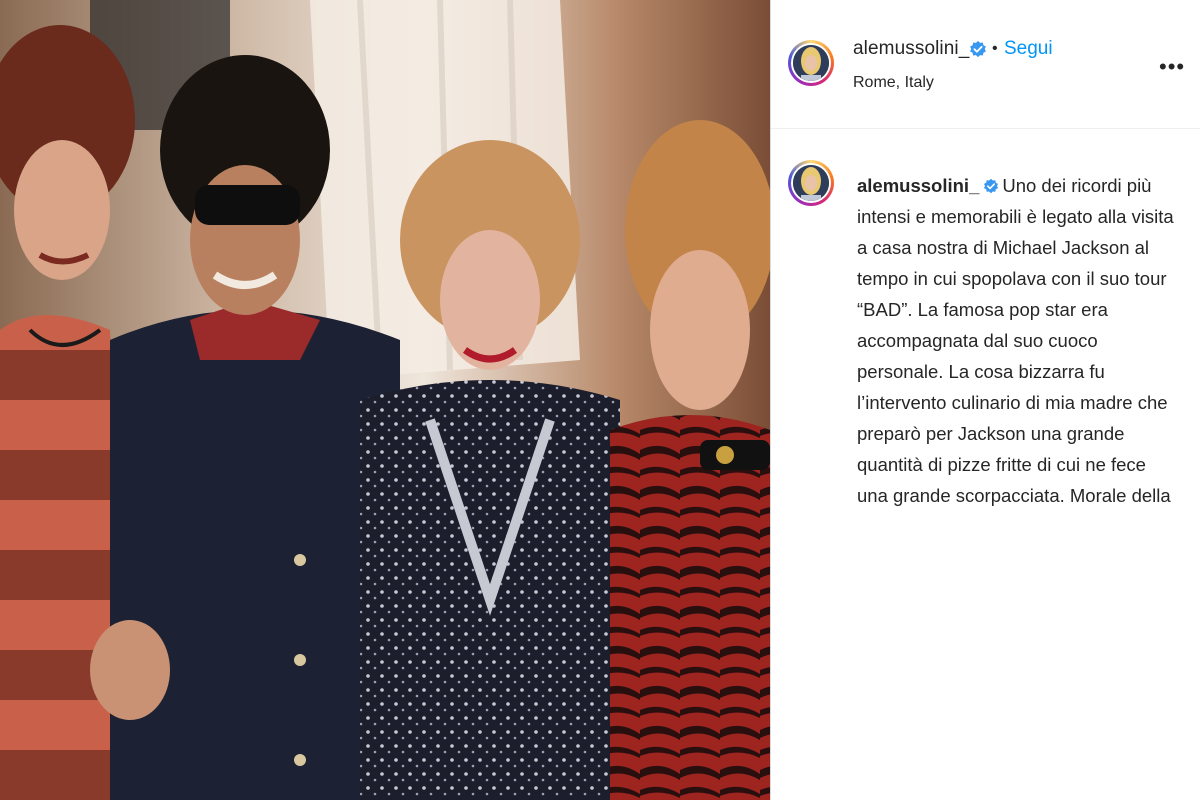 The width and height of the screenshot is (1200, 800). I want to click on post-location: Rome, Italy, so click(893, 83).